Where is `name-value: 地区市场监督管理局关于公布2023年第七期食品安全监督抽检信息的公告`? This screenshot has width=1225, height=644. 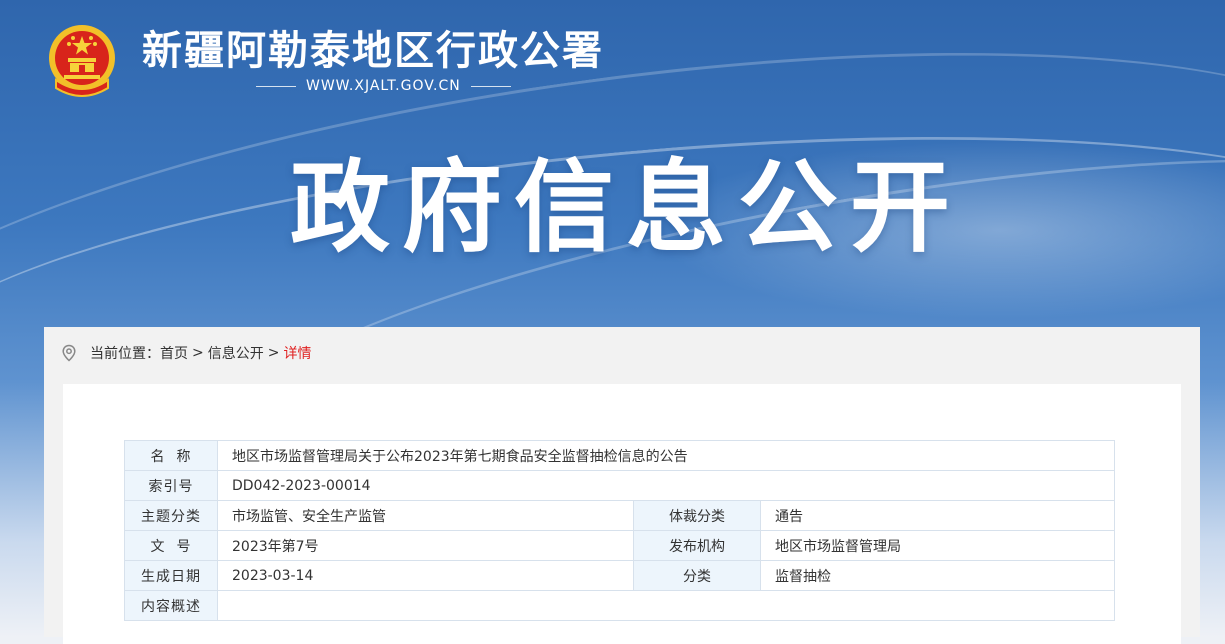
name-value: 地区市场监督管理局关于公布2023年第七期食品安全监督抽检信息的公告 is located at coordinates (666, 455).